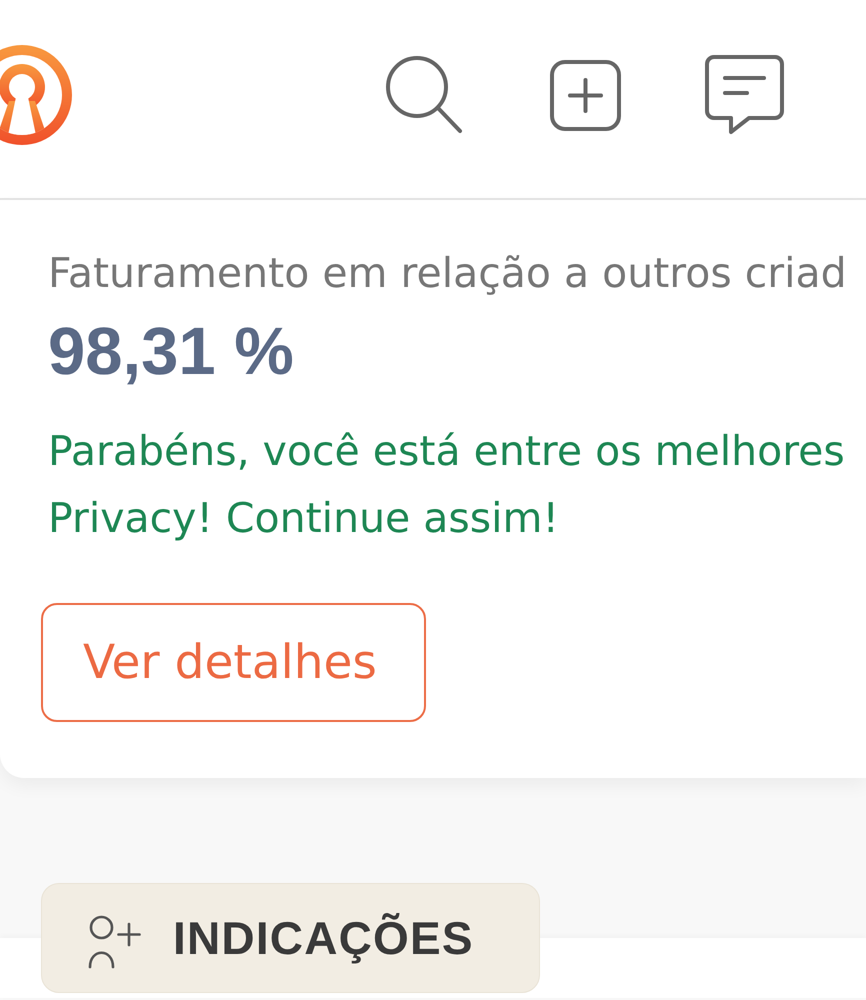 The height and width of the screenshot is (1000, 866). I want to click on percentile-value: 98,31 %, so click(171, 352).